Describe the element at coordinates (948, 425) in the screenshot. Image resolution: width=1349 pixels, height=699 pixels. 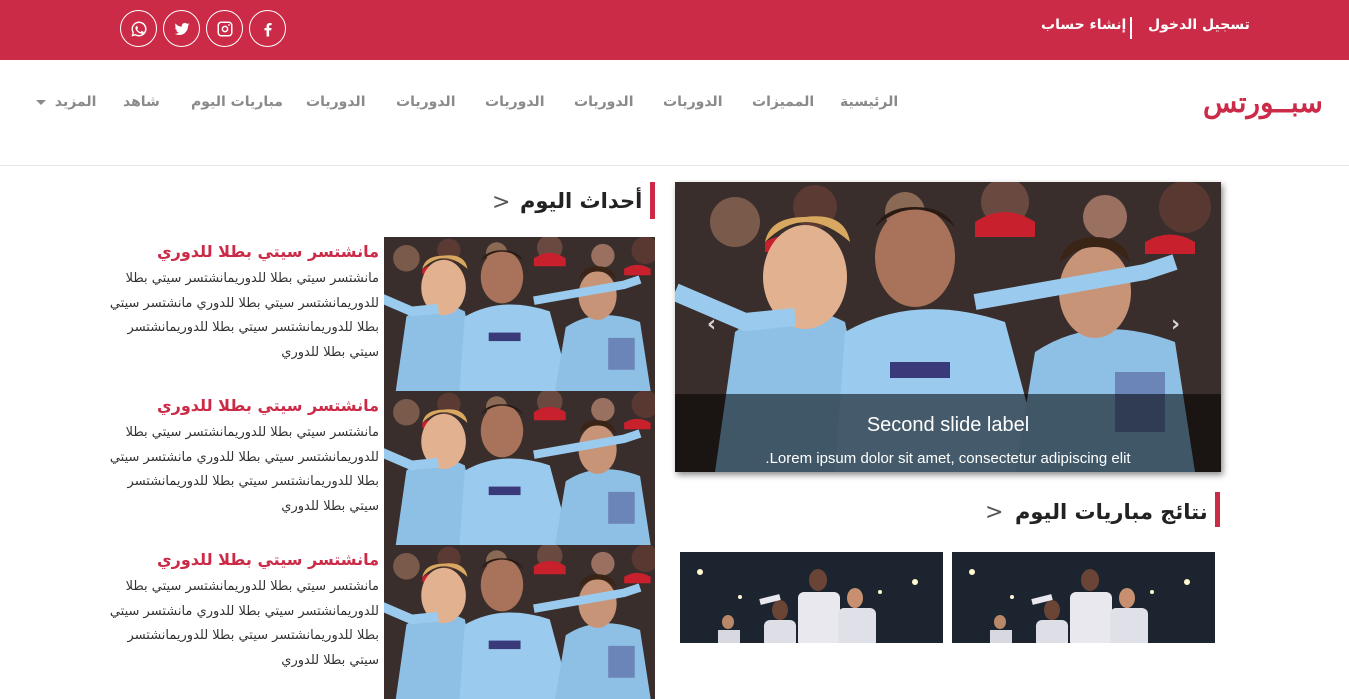
I see `carousel-caption-title: Second slide label` at that location.